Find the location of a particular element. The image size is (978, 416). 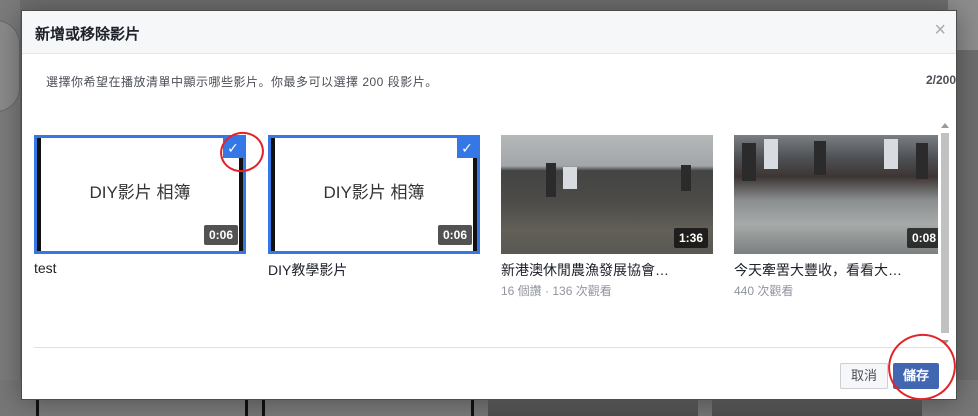

video-card-diy: DIY影片 相簿 0:06 ✓ DIY教學影片 is located at coordinates (374, 207).